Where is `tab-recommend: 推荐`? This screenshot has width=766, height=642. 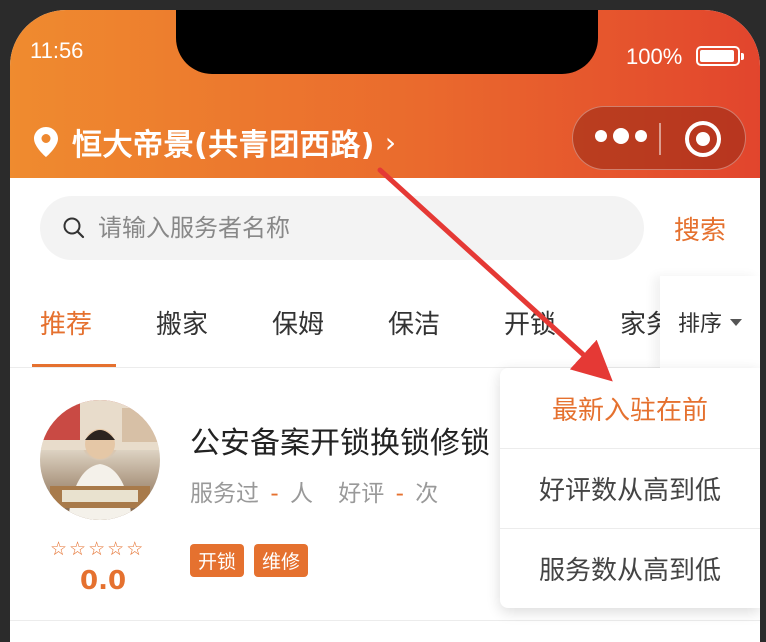
tab-recommend: 推荐 is located at coordinates (66, 322).